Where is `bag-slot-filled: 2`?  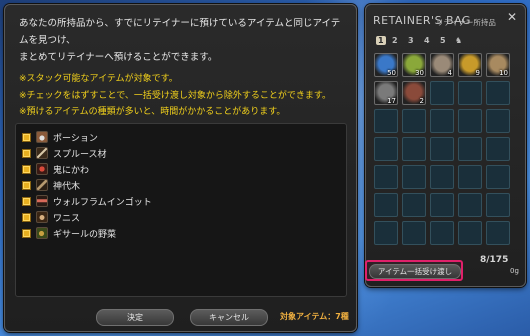 bag-slot-filled: 2 is located at coordinates (414, 93).